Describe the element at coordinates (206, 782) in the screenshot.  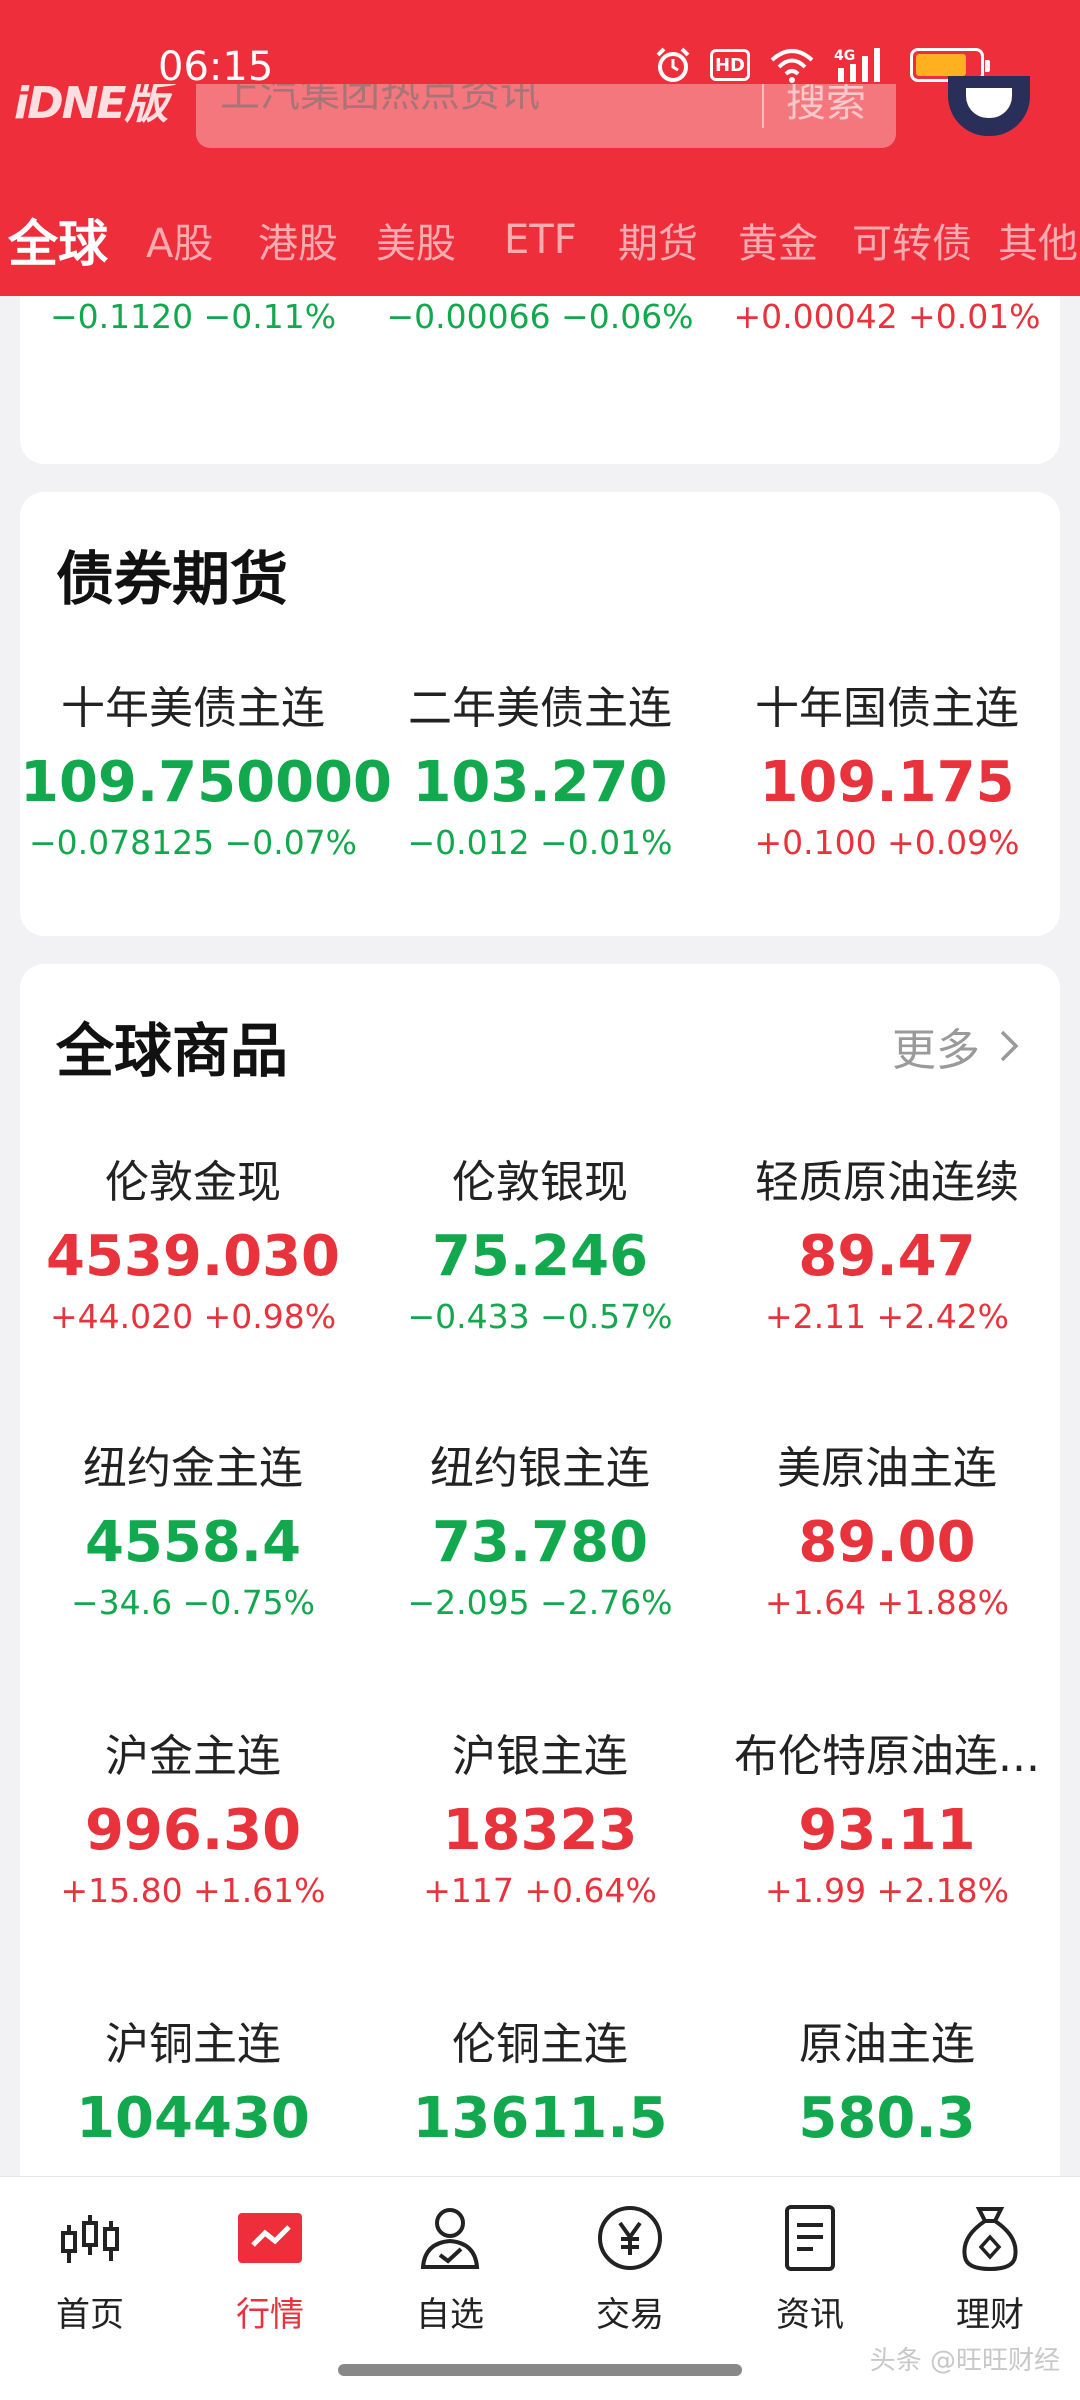
I see `quote-price: 109.750000` at that location.